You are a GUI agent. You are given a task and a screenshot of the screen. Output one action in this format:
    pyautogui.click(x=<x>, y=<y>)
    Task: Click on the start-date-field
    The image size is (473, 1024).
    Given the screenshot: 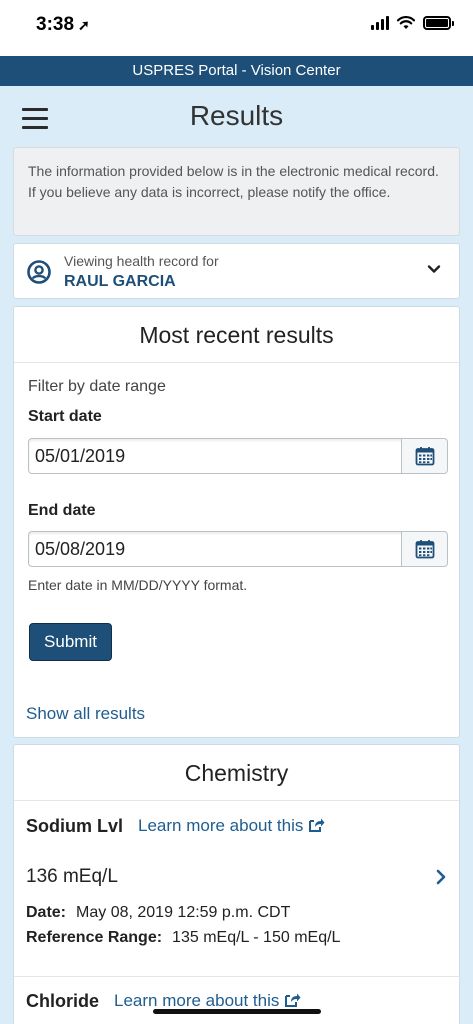 What is the action you would take?
    pyautogui.click(x=238, y=456)
    